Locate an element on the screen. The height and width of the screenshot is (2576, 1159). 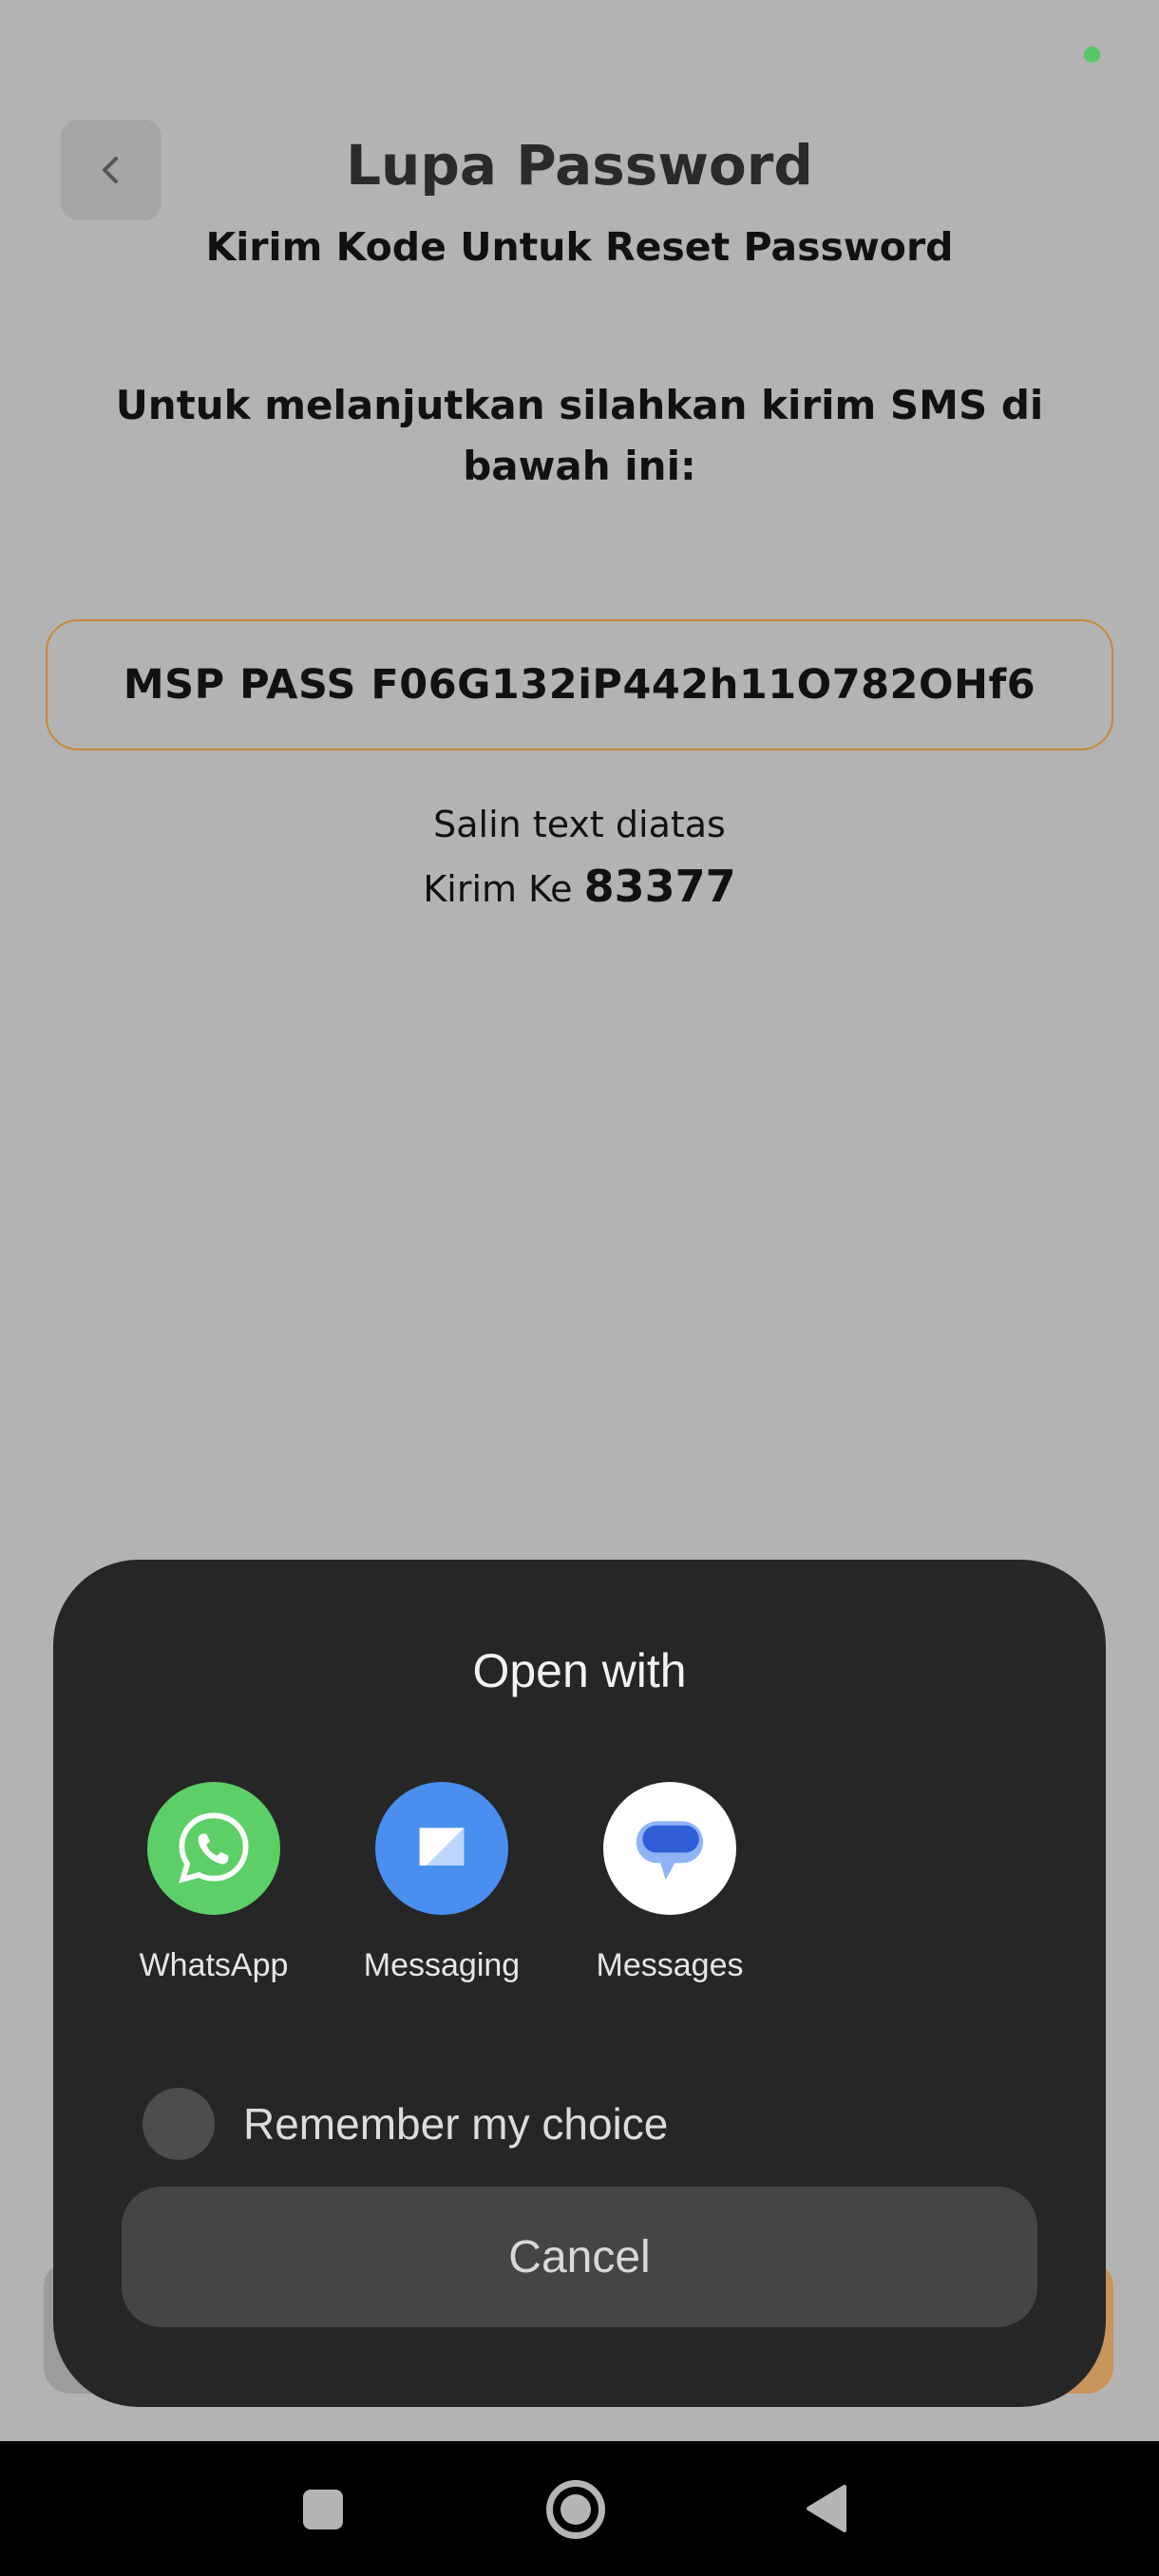
cancel-button: Cancel is located at coordinates (579, 2257).